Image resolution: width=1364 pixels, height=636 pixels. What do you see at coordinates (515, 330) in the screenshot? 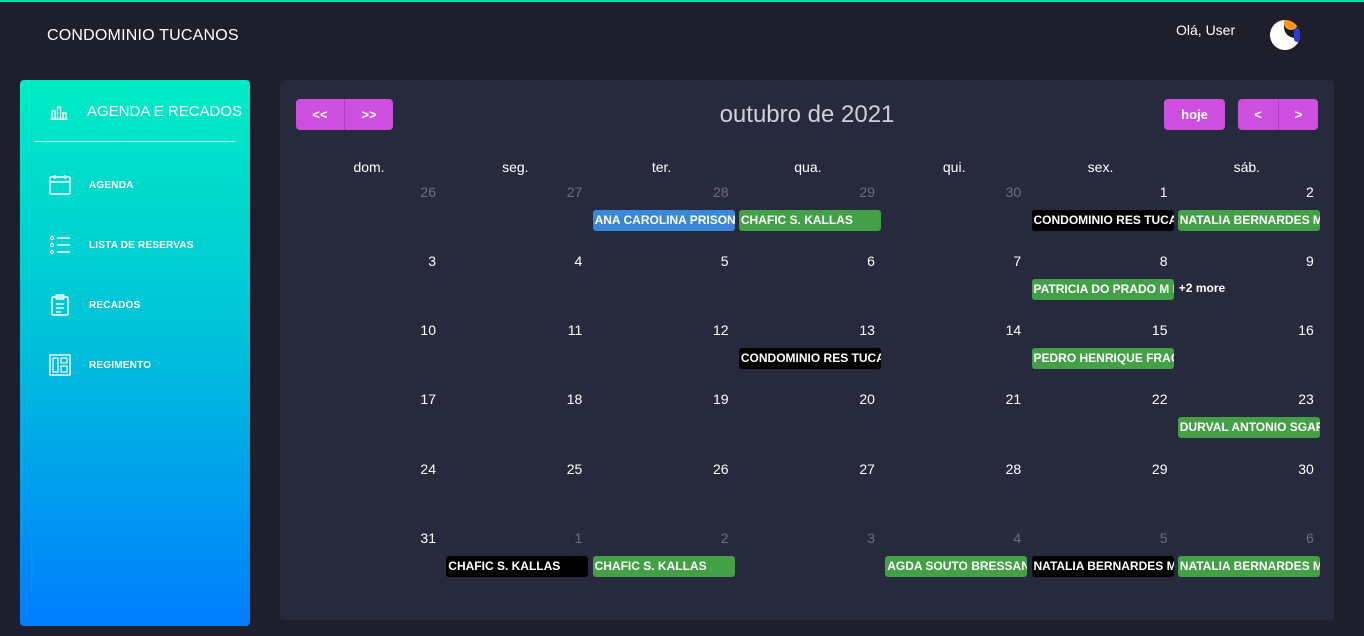
I see `day-number: 11` at bounding box center [515, 330].